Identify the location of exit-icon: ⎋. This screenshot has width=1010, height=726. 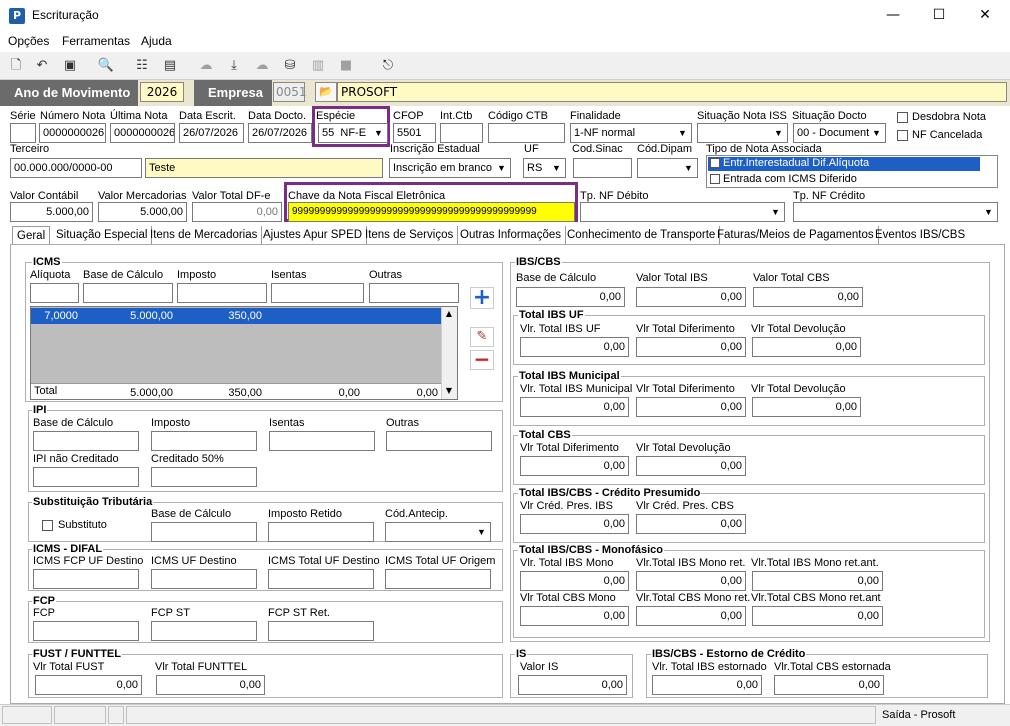
(388, 66).